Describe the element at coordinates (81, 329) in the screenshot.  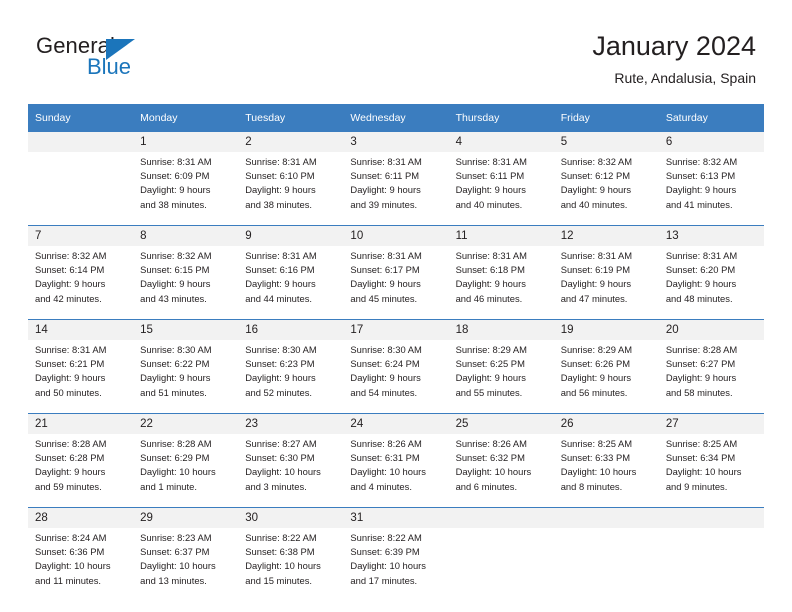
I see `day-number: 14` at that location.